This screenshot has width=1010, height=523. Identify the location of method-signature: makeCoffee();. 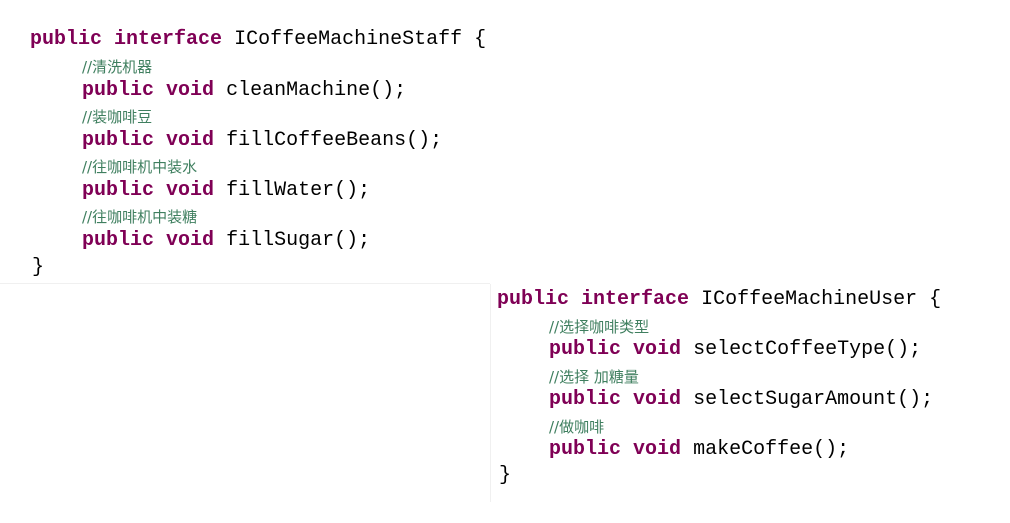
(771, 449).